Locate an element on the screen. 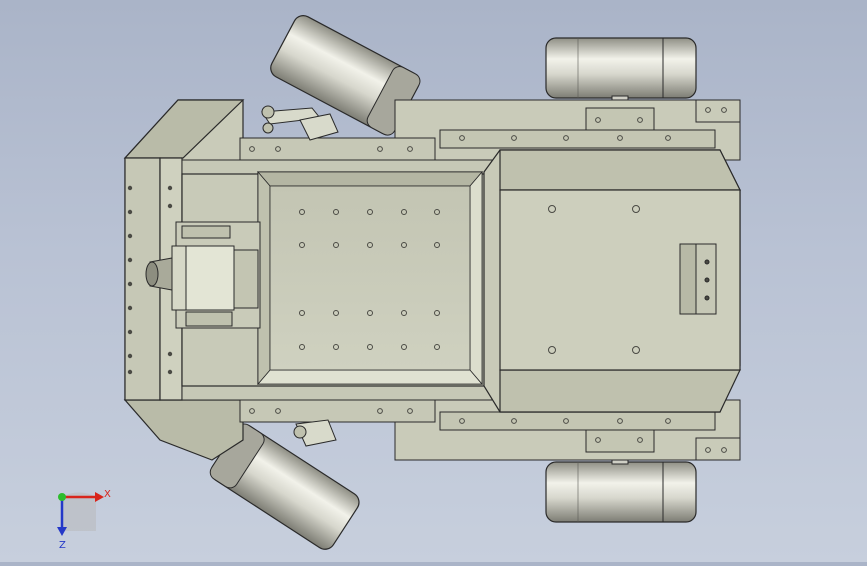 This screenshot has width=867, height=566. linkage-bottom is located at coordinates (315, 433).